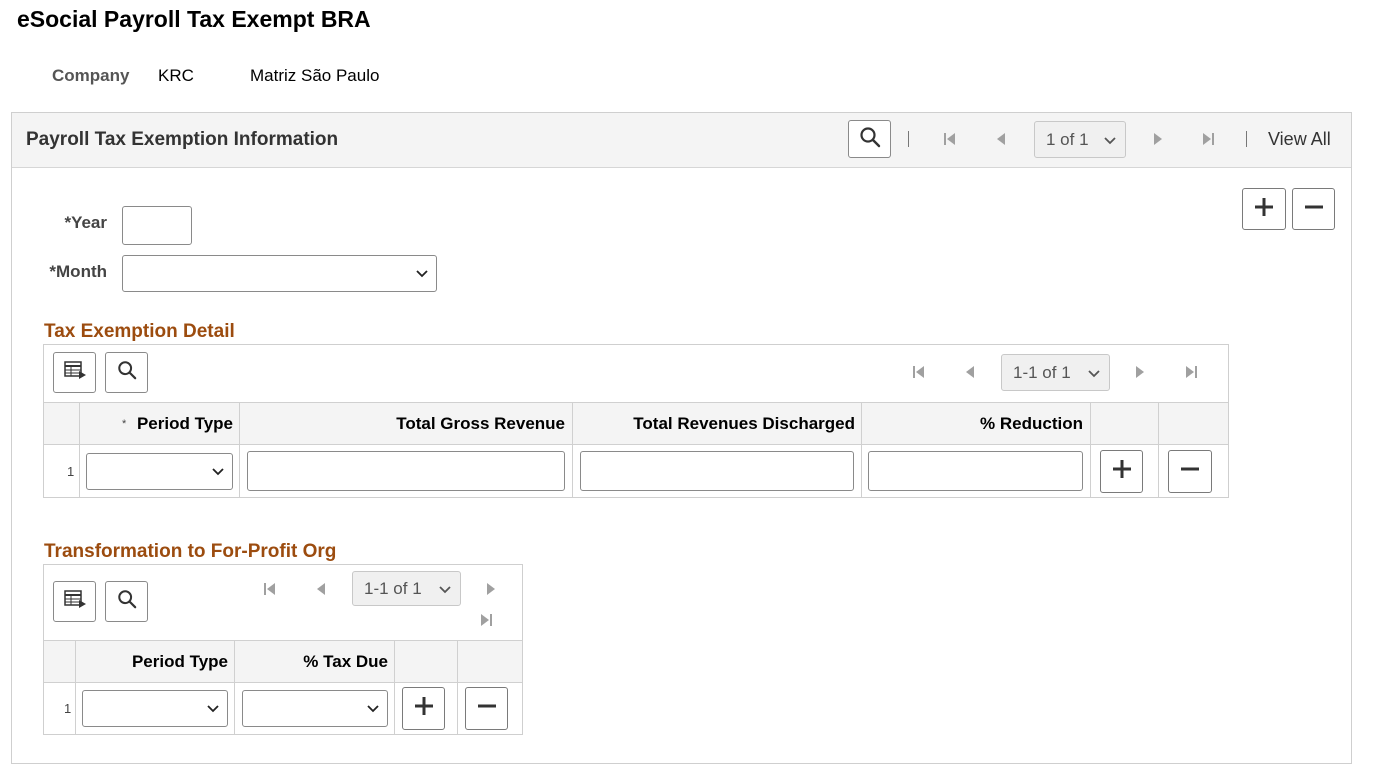 The image size is (1374, 770). What do you see at coordinates (1042, 373) in the screenshot?
I see `detail-page-text: 1-1 of 1` at bounding box center [1042, 373].